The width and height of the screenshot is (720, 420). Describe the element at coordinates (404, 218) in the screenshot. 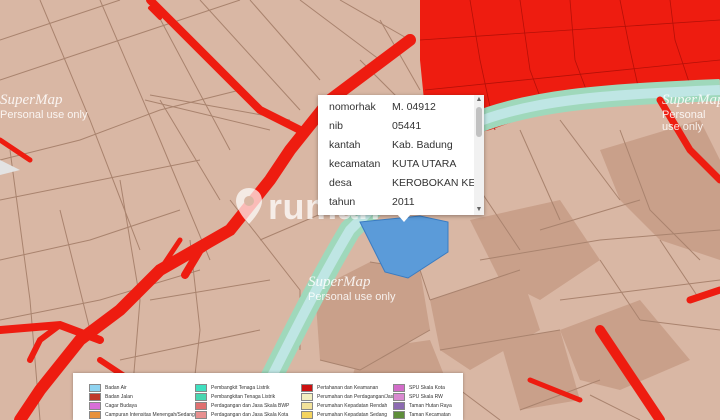

I see `popup-pointer` at that location.